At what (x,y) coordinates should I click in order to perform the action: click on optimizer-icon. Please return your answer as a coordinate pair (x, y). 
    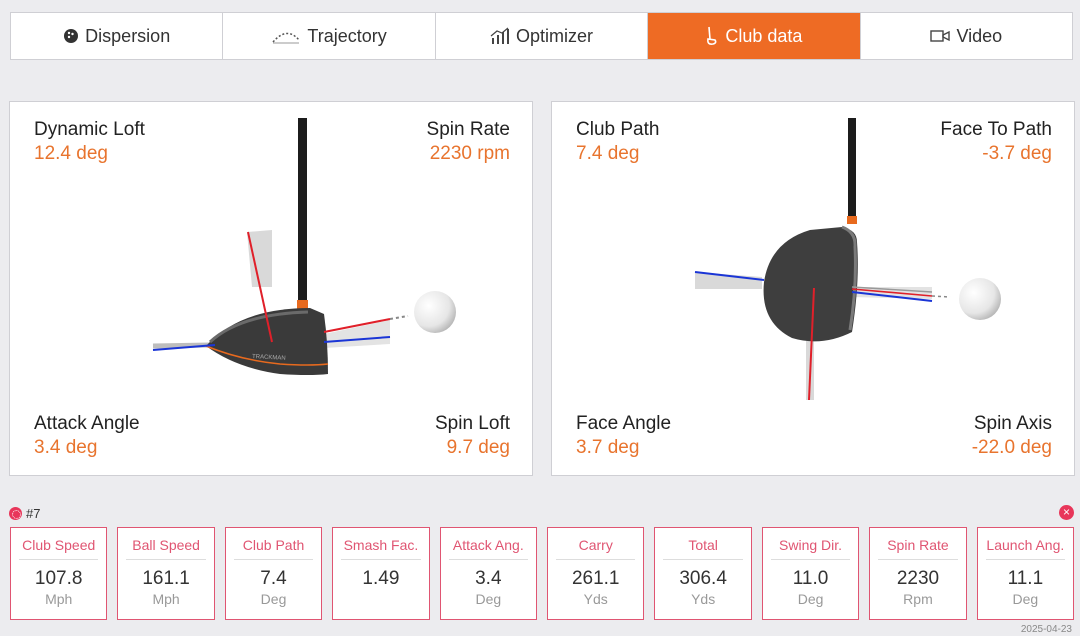
    Looking at the image, I should click on (499, 35).